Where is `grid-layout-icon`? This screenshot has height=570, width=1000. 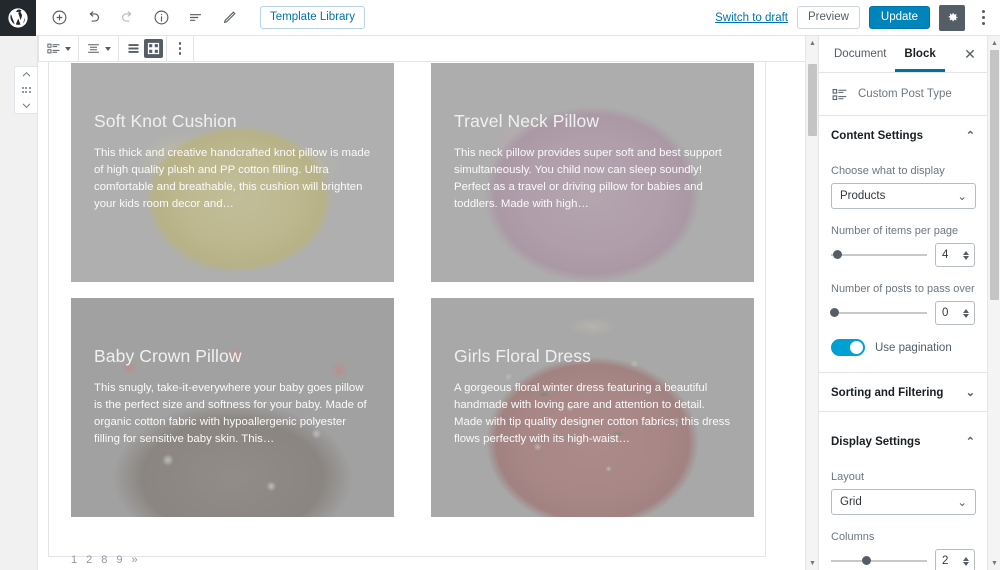 grid-layout-icon is located at coordinates (153, 48).